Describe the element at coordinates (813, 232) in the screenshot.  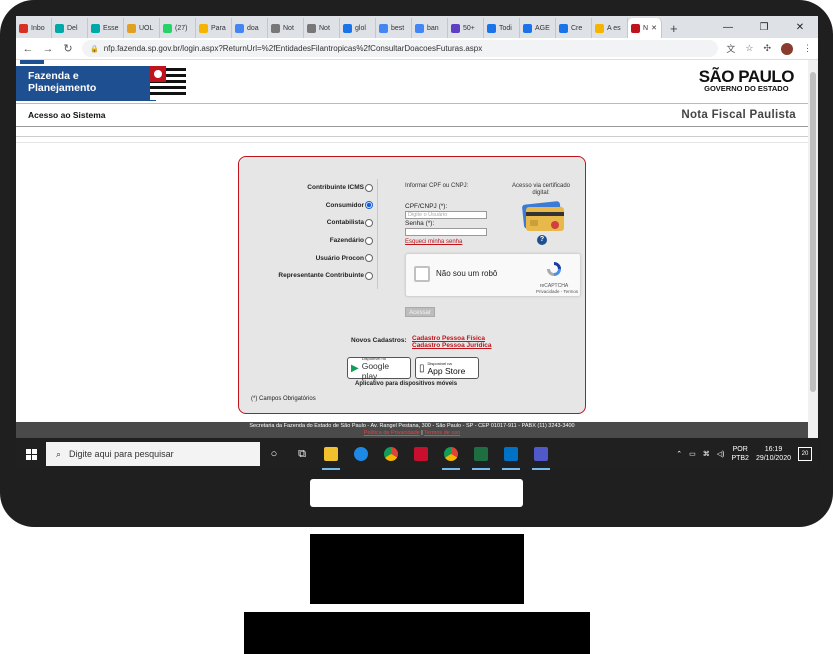
I see `scrollbar-thumb` at that location.